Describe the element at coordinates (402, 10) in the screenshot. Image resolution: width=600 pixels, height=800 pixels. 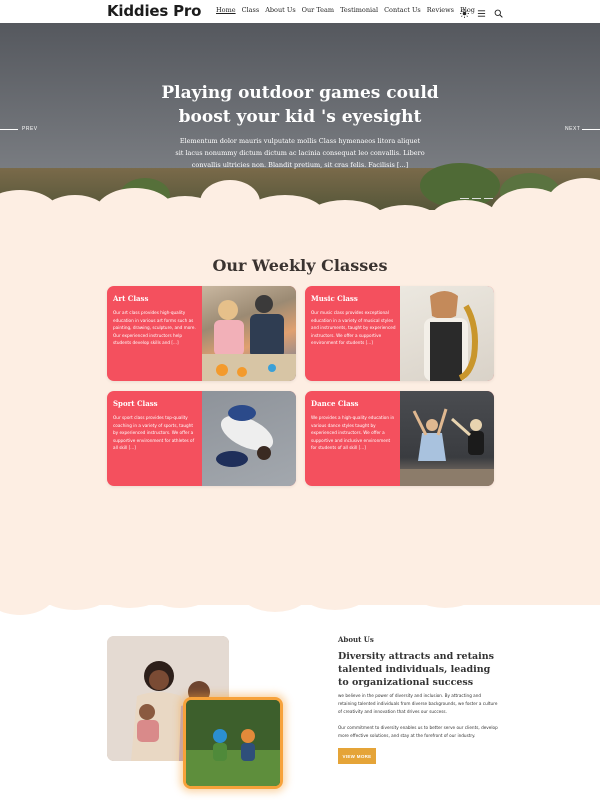
I see `nav-contact-us: Contact Us` at that location.